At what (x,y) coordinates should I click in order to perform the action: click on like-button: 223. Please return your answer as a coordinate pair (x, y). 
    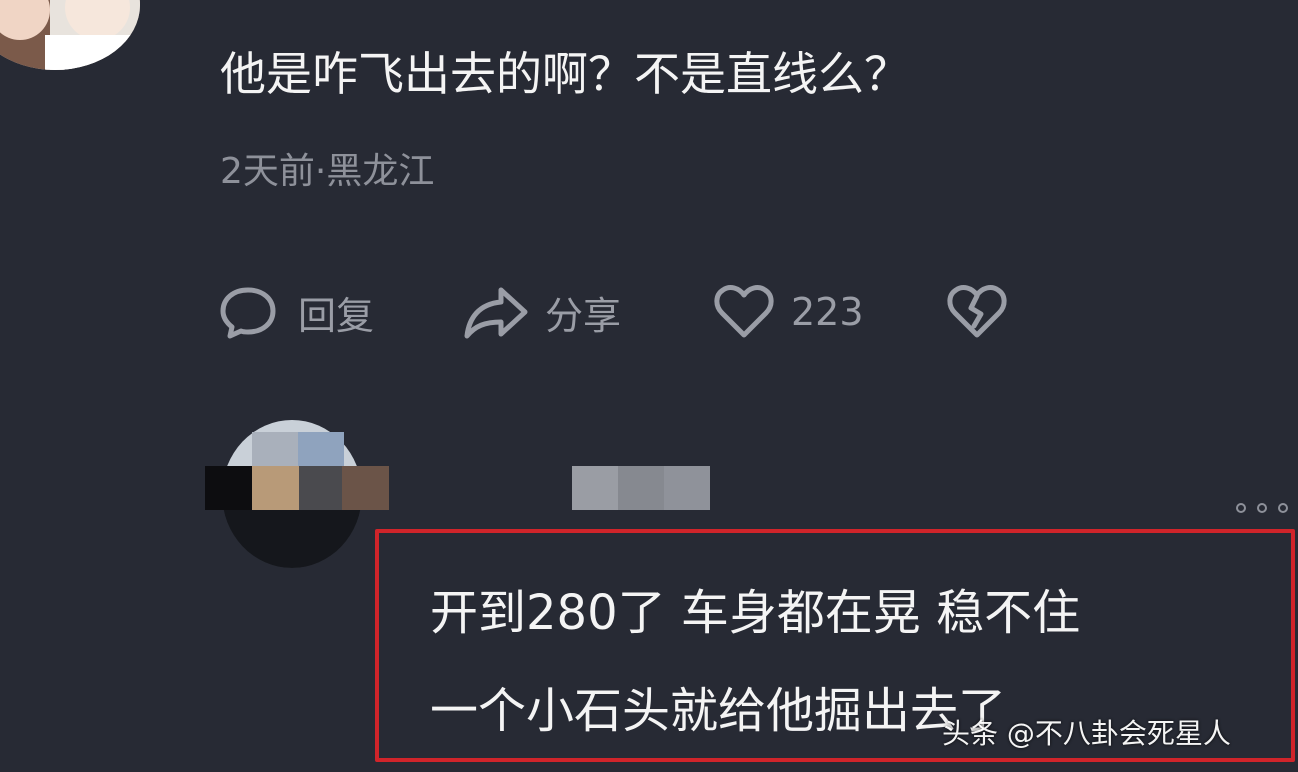
    Looking at the image, I should click on (788, 312).